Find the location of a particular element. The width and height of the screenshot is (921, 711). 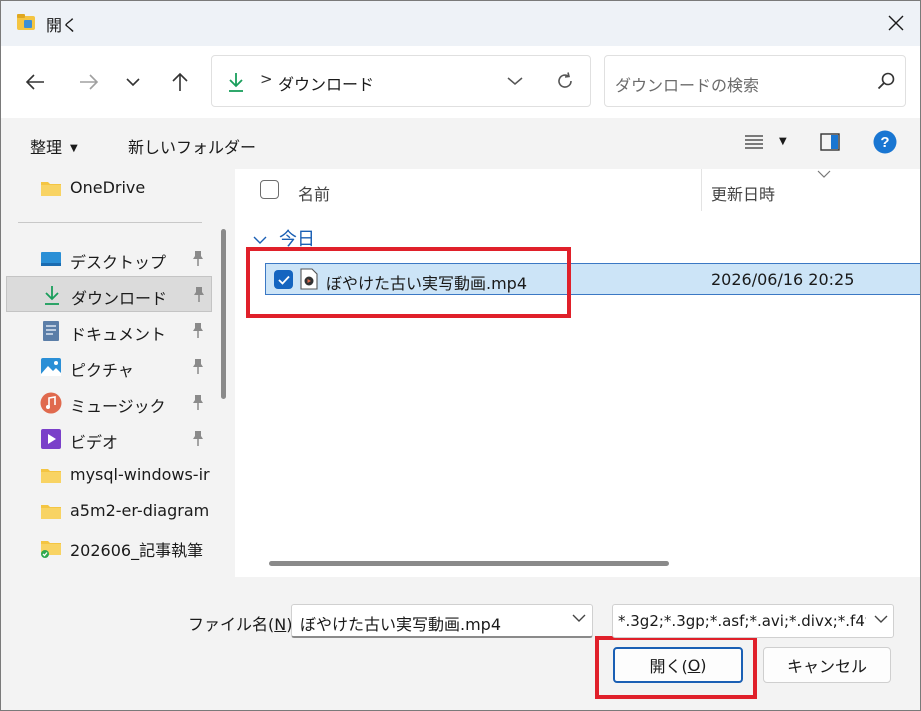

breadcrumb-location: ダウンロード is located at coordinates (326, 83).